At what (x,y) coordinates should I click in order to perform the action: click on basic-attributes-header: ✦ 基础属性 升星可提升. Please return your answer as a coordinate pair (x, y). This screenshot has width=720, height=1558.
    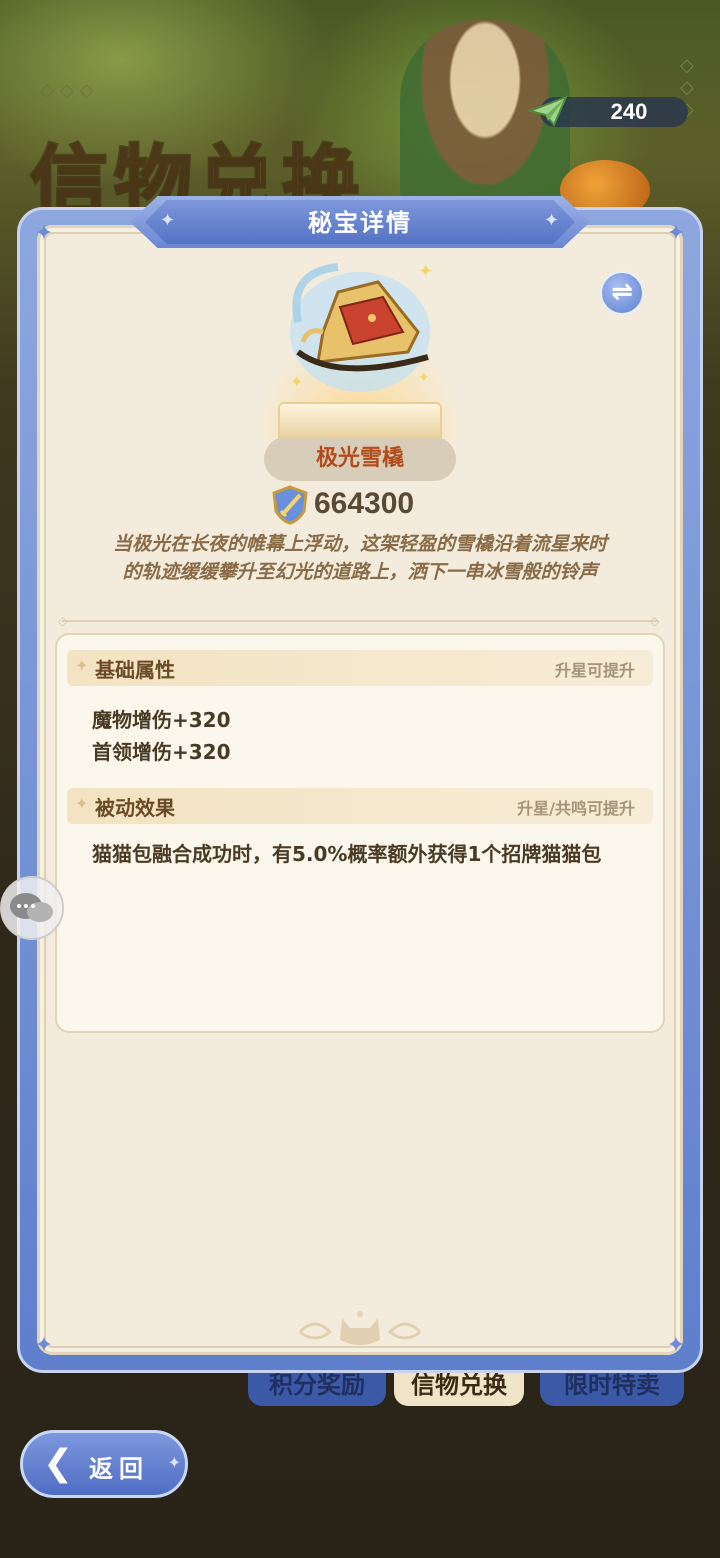
    Looking at the image, I should click on (360, 668).